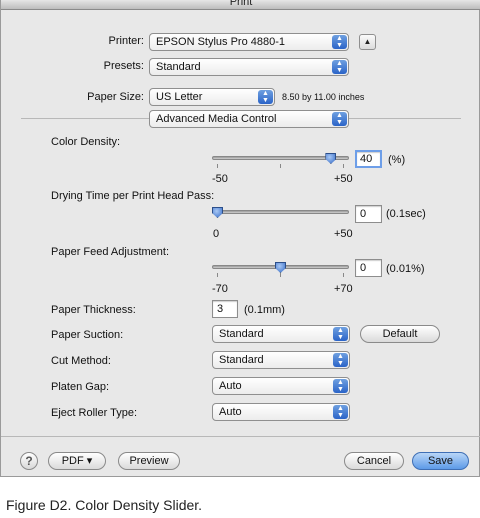  What do you see at coordinates (126, 41) in the screenshot?
I see `printer-label: Printer:` at bounding box center [126, 41].